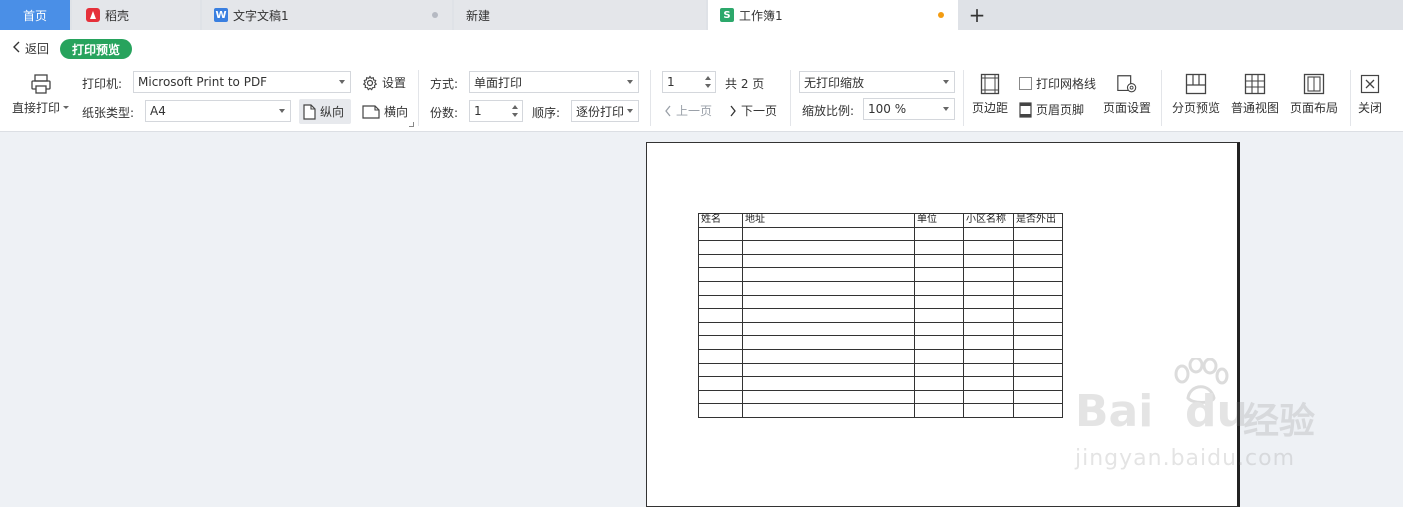 This screenshot has width=1403, height=507. What do you see at coordinates (327, 15) in the screenshot?
I see `tab-document: W 文字文稿1` at bounding box center [327, 15].